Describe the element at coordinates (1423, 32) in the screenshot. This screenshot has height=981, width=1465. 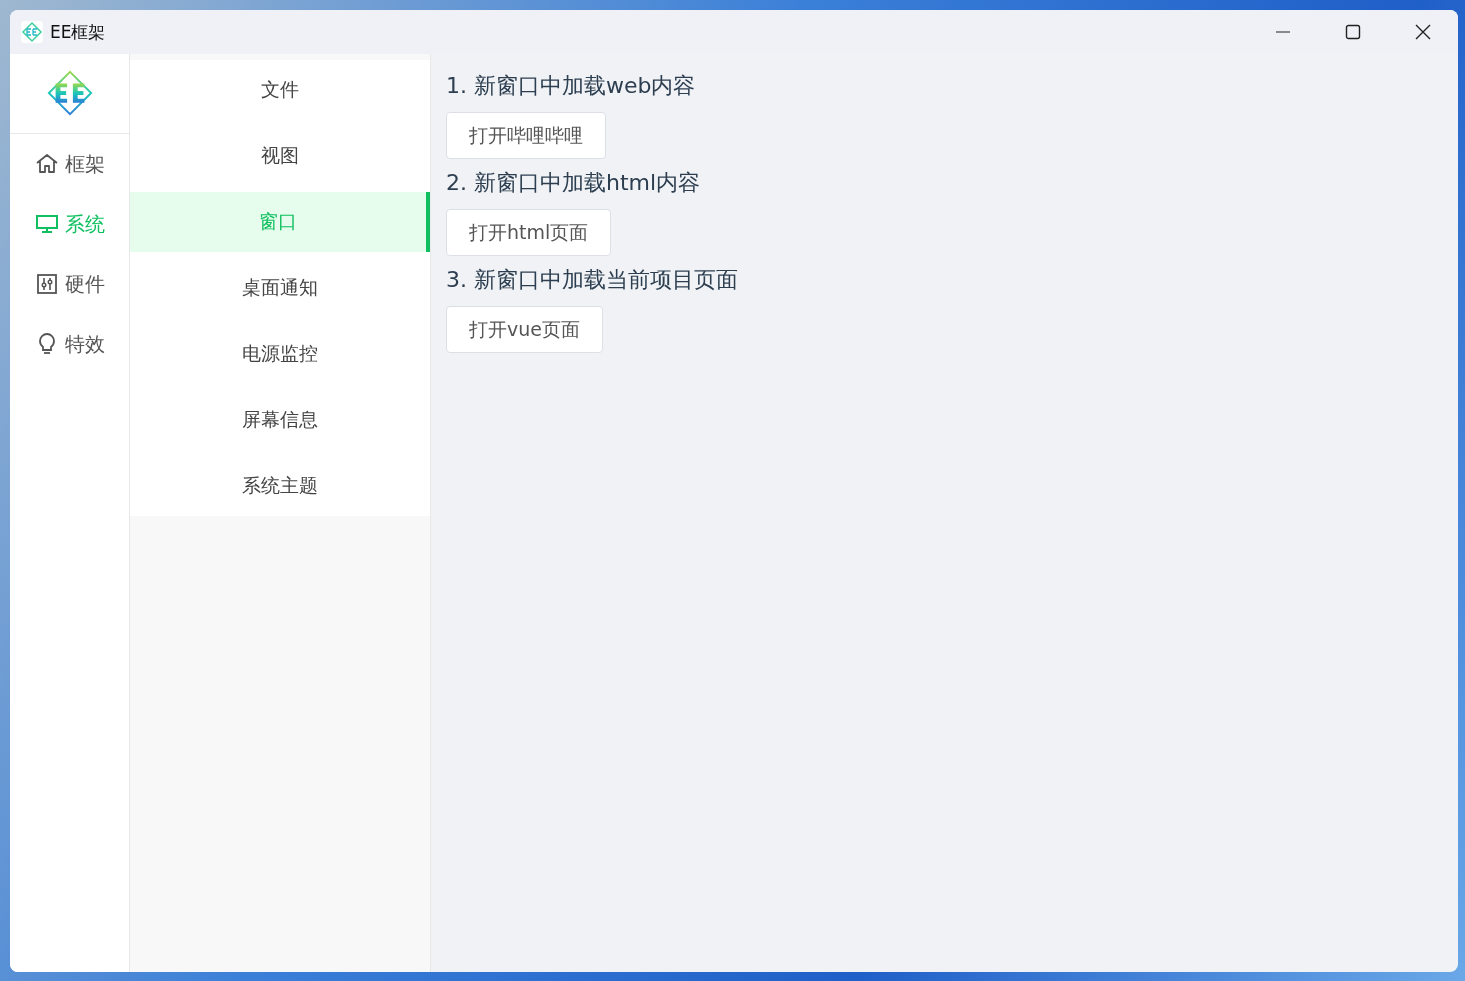
I see `close-icon` at that location.